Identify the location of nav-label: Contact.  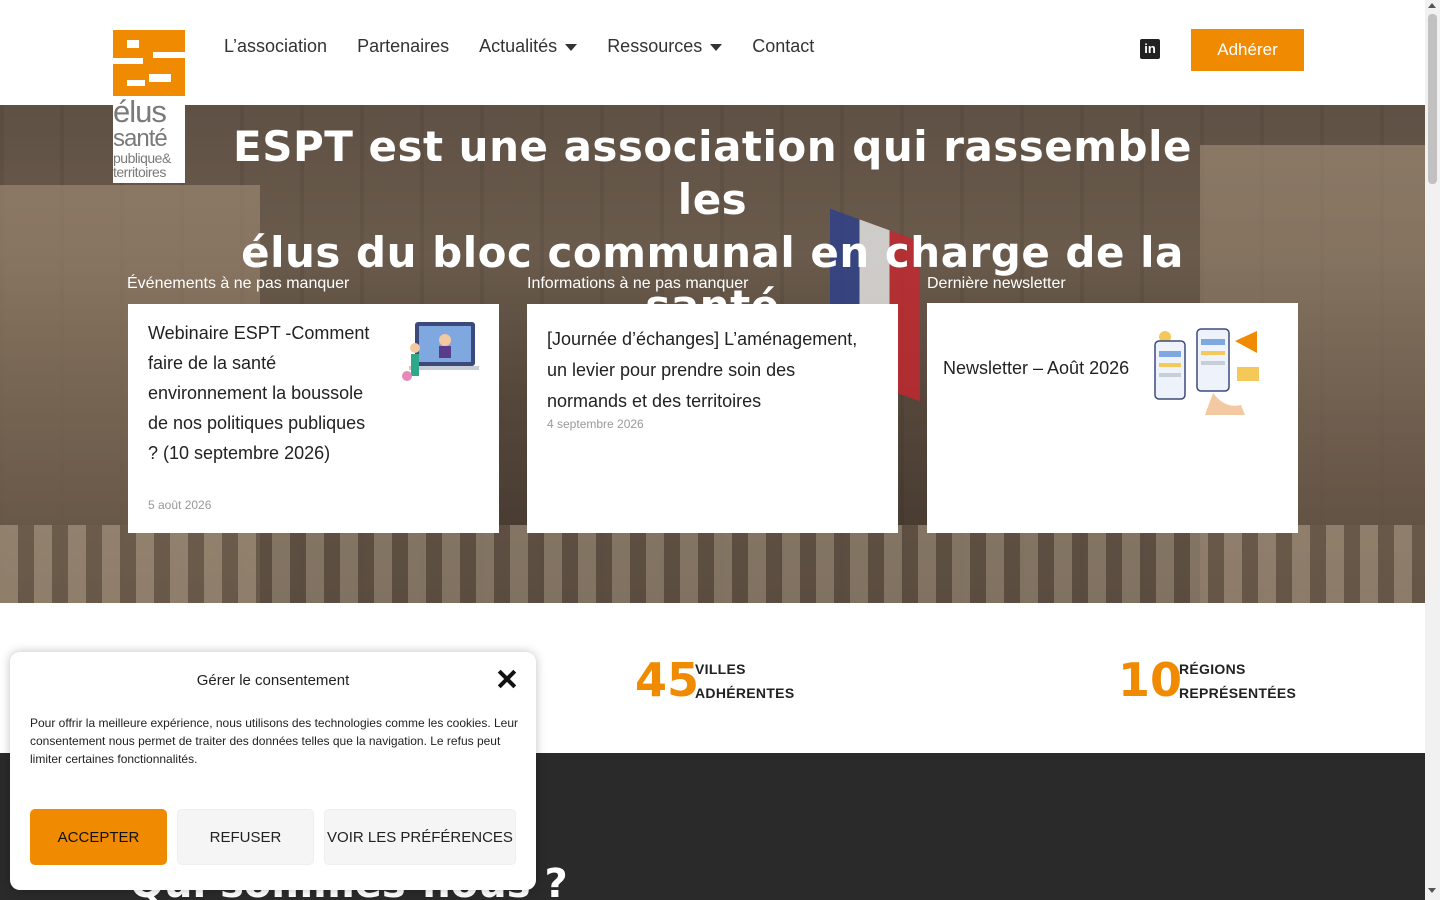
(783, 46).